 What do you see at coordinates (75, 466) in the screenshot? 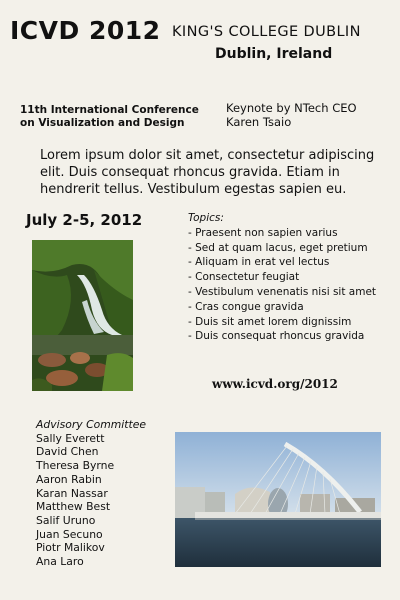
I see `committee-member: Theresa Byrne` at bounding box center [75, 466].